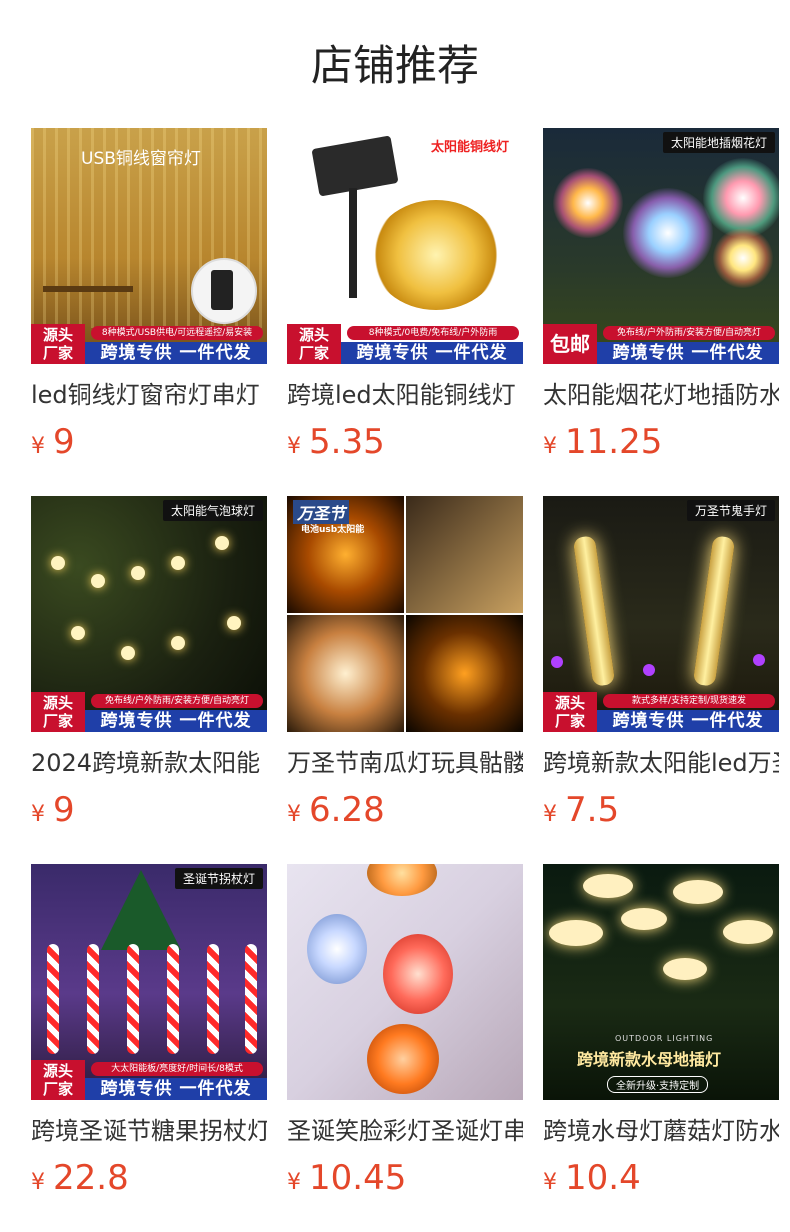 This screenshot has height=1232, width=790. What do you see at coordinates (658, 1084) in the screenshot?
I see `image-pill: 全新升级·支持定制` at bounding box center [658, 1084].